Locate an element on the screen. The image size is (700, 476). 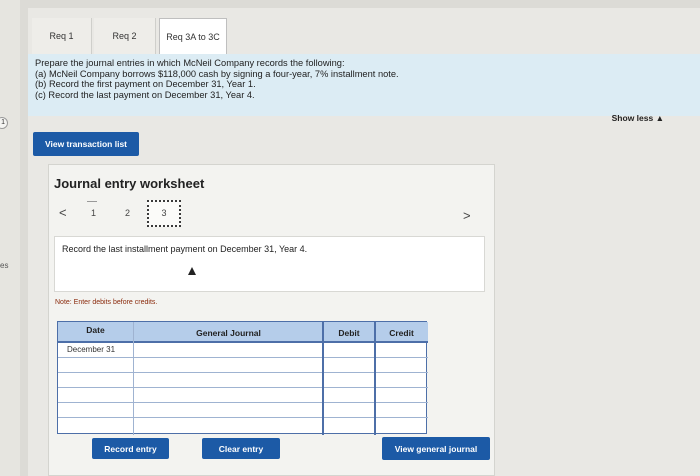
side-text: es is located at coordinates (4, 265).